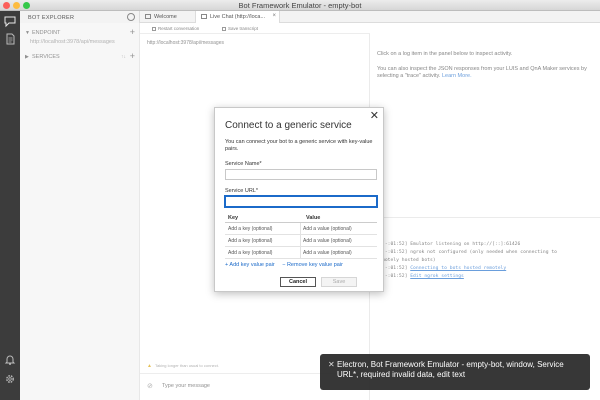  What do you see at coordinates (274, 16) in the screenshot?
I see `close-tab-icon: ×` at bounding box center [274, 16].